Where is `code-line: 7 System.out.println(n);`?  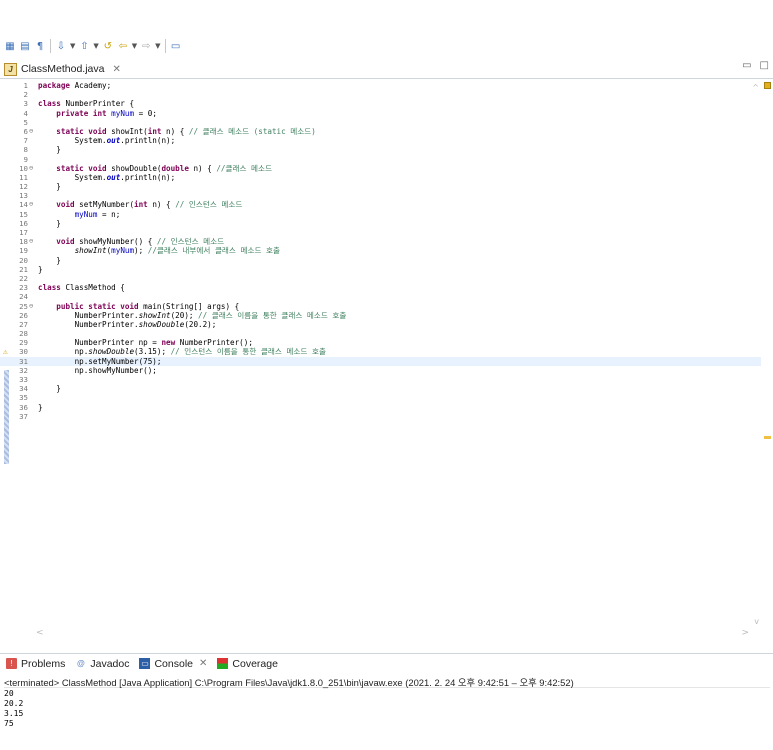
code-line: 7 System.out.println(n); is located at coordinates (386, 140).